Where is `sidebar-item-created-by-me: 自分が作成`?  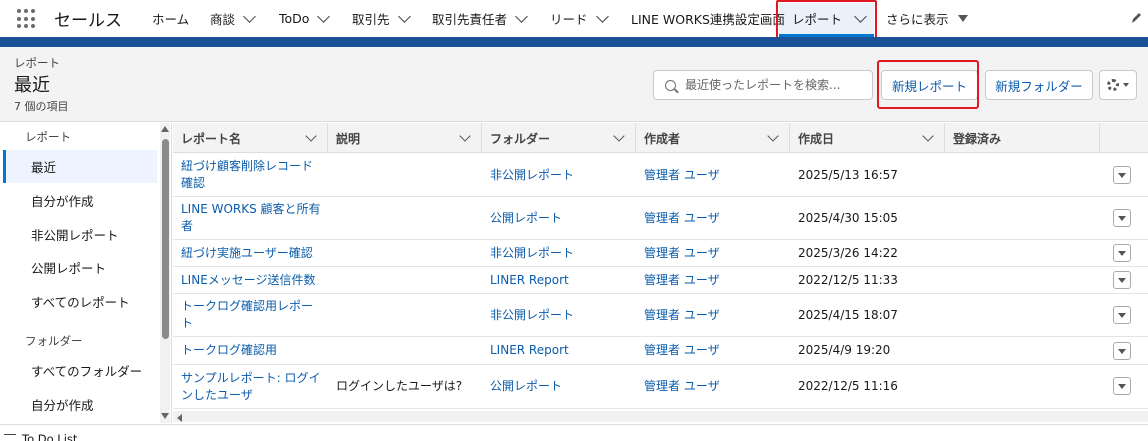
sidebar-item-created-by-me: 自分が作成 is located at coordinates (80, 200).